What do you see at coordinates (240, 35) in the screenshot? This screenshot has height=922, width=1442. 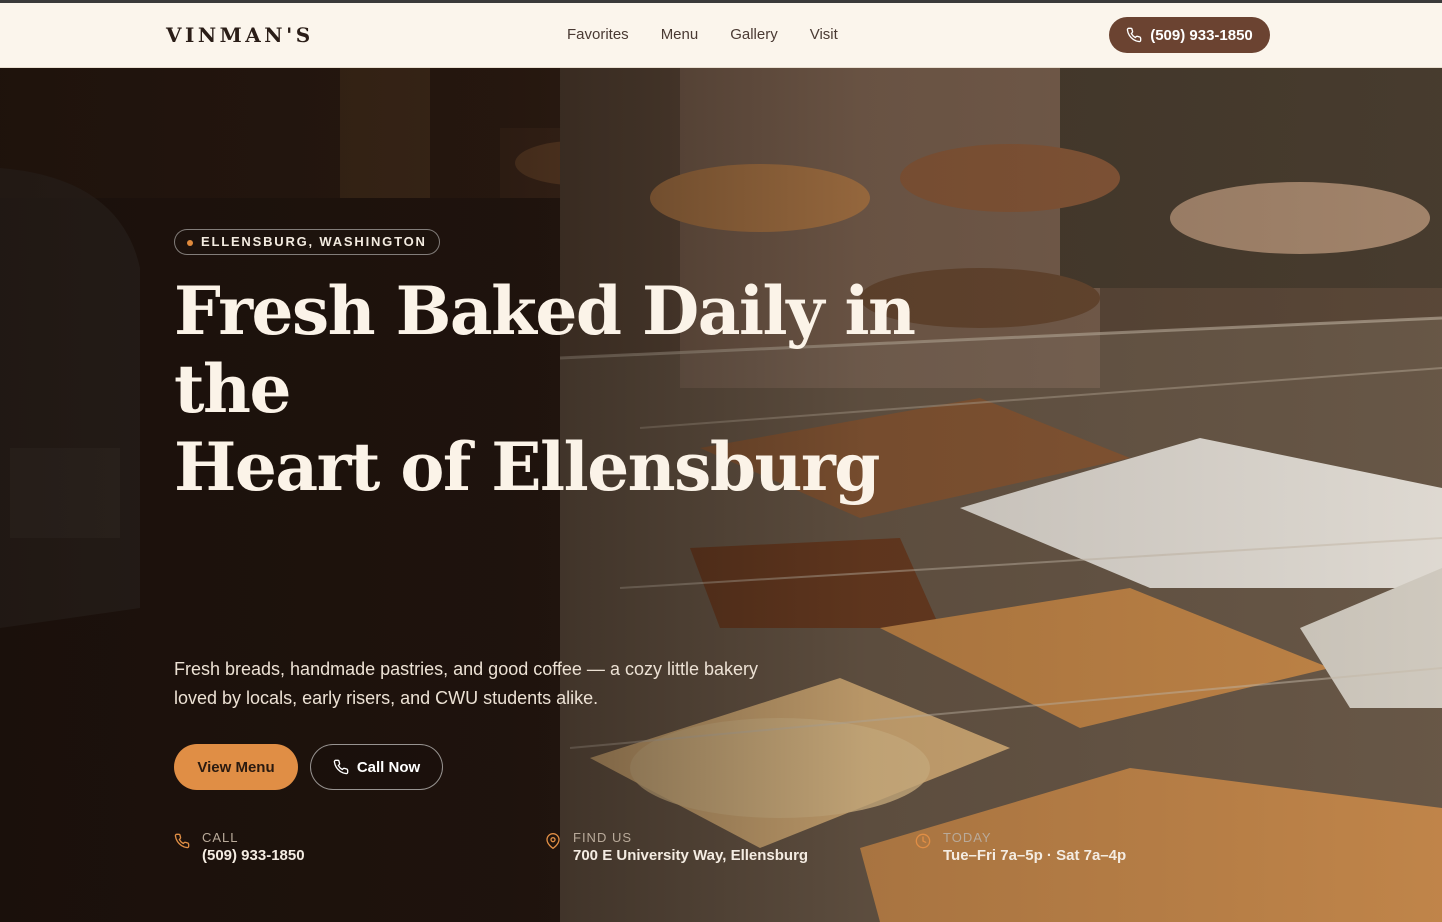 I see `brand-logo: VINMAN'S` at bounding box center [240, 35].